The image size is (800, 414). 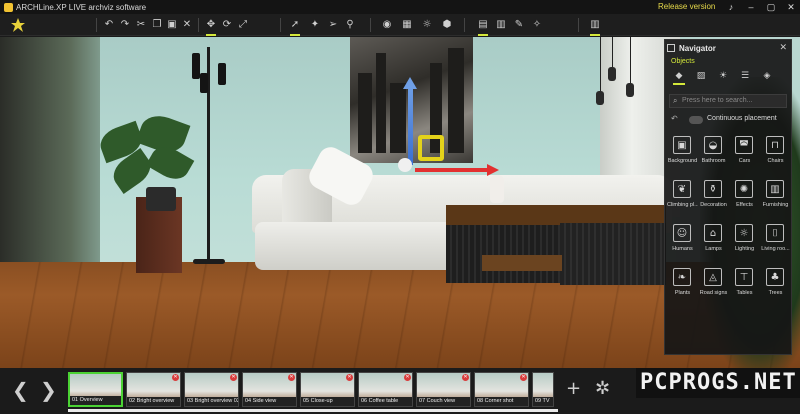 I want to click on view-thumbnail: ✕ 07 Couch view, so click(x=443, y=389).